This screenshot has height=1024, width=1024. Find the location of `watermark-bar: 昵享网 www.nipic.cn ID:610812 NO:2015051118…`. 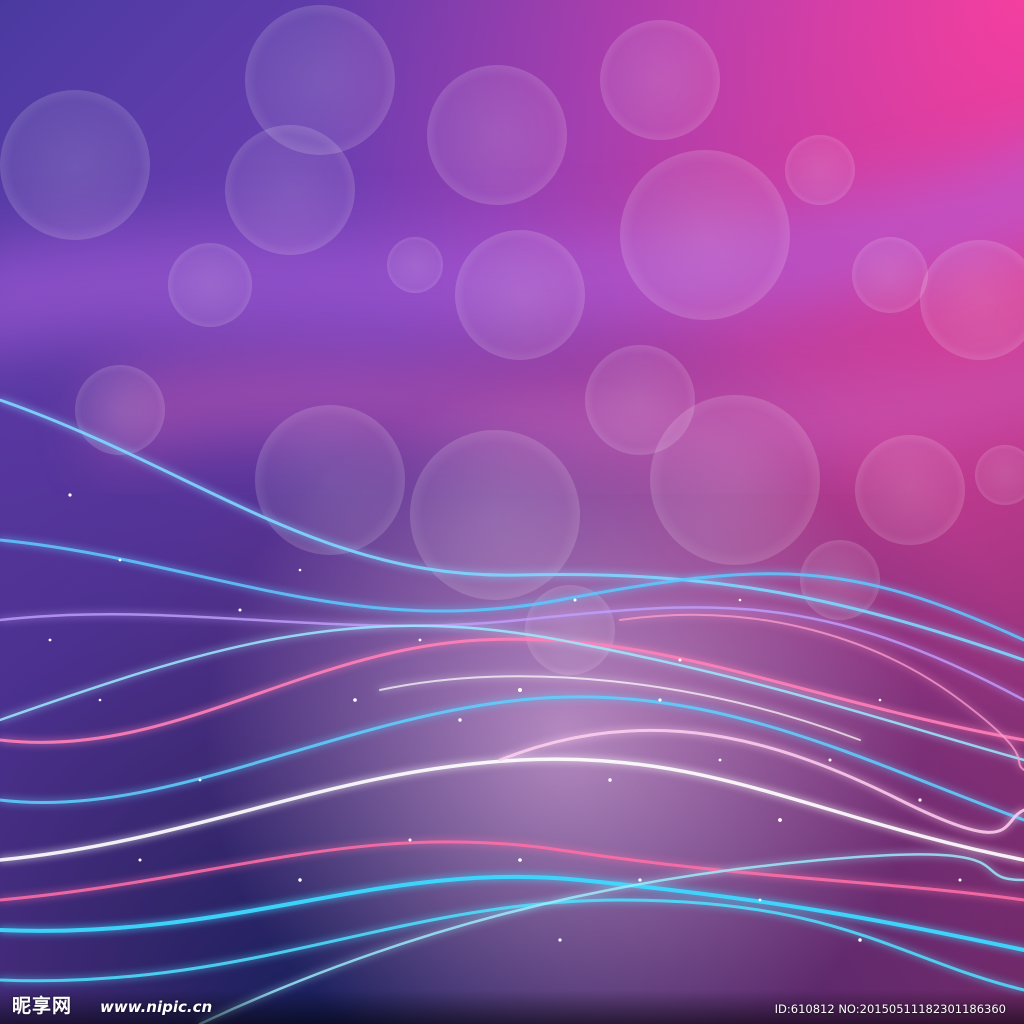

watermark-bar: 昵享网 www.nipic.cn ID:610812 NO:2015051118… is located at coordinates (512, 1007).